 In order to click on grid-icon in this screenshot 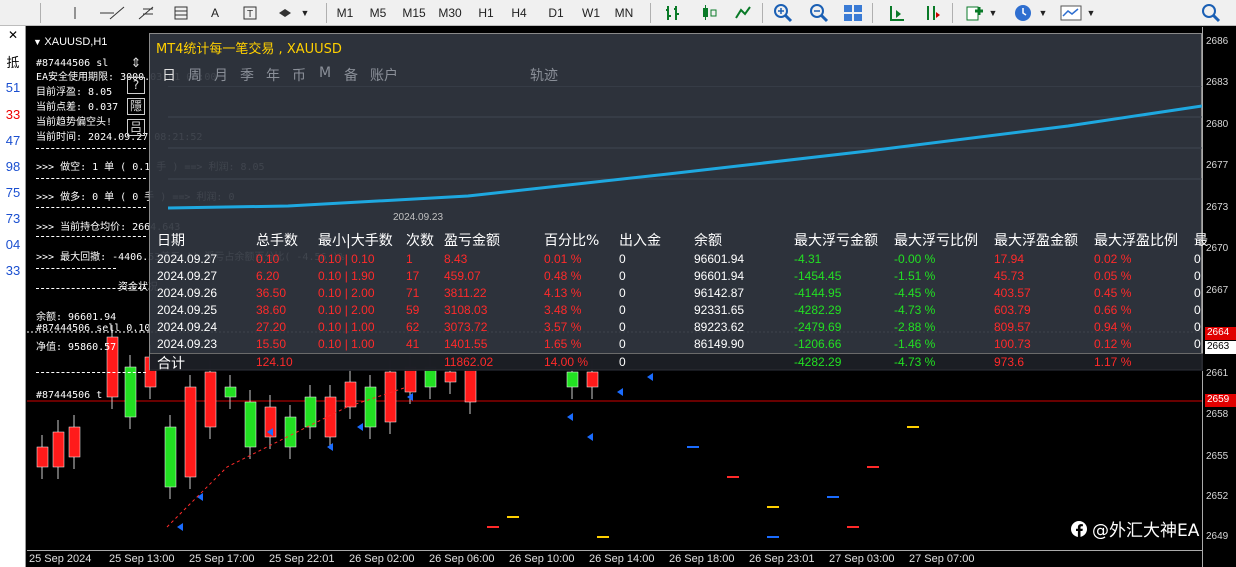, I will do `click(181, 13)`.